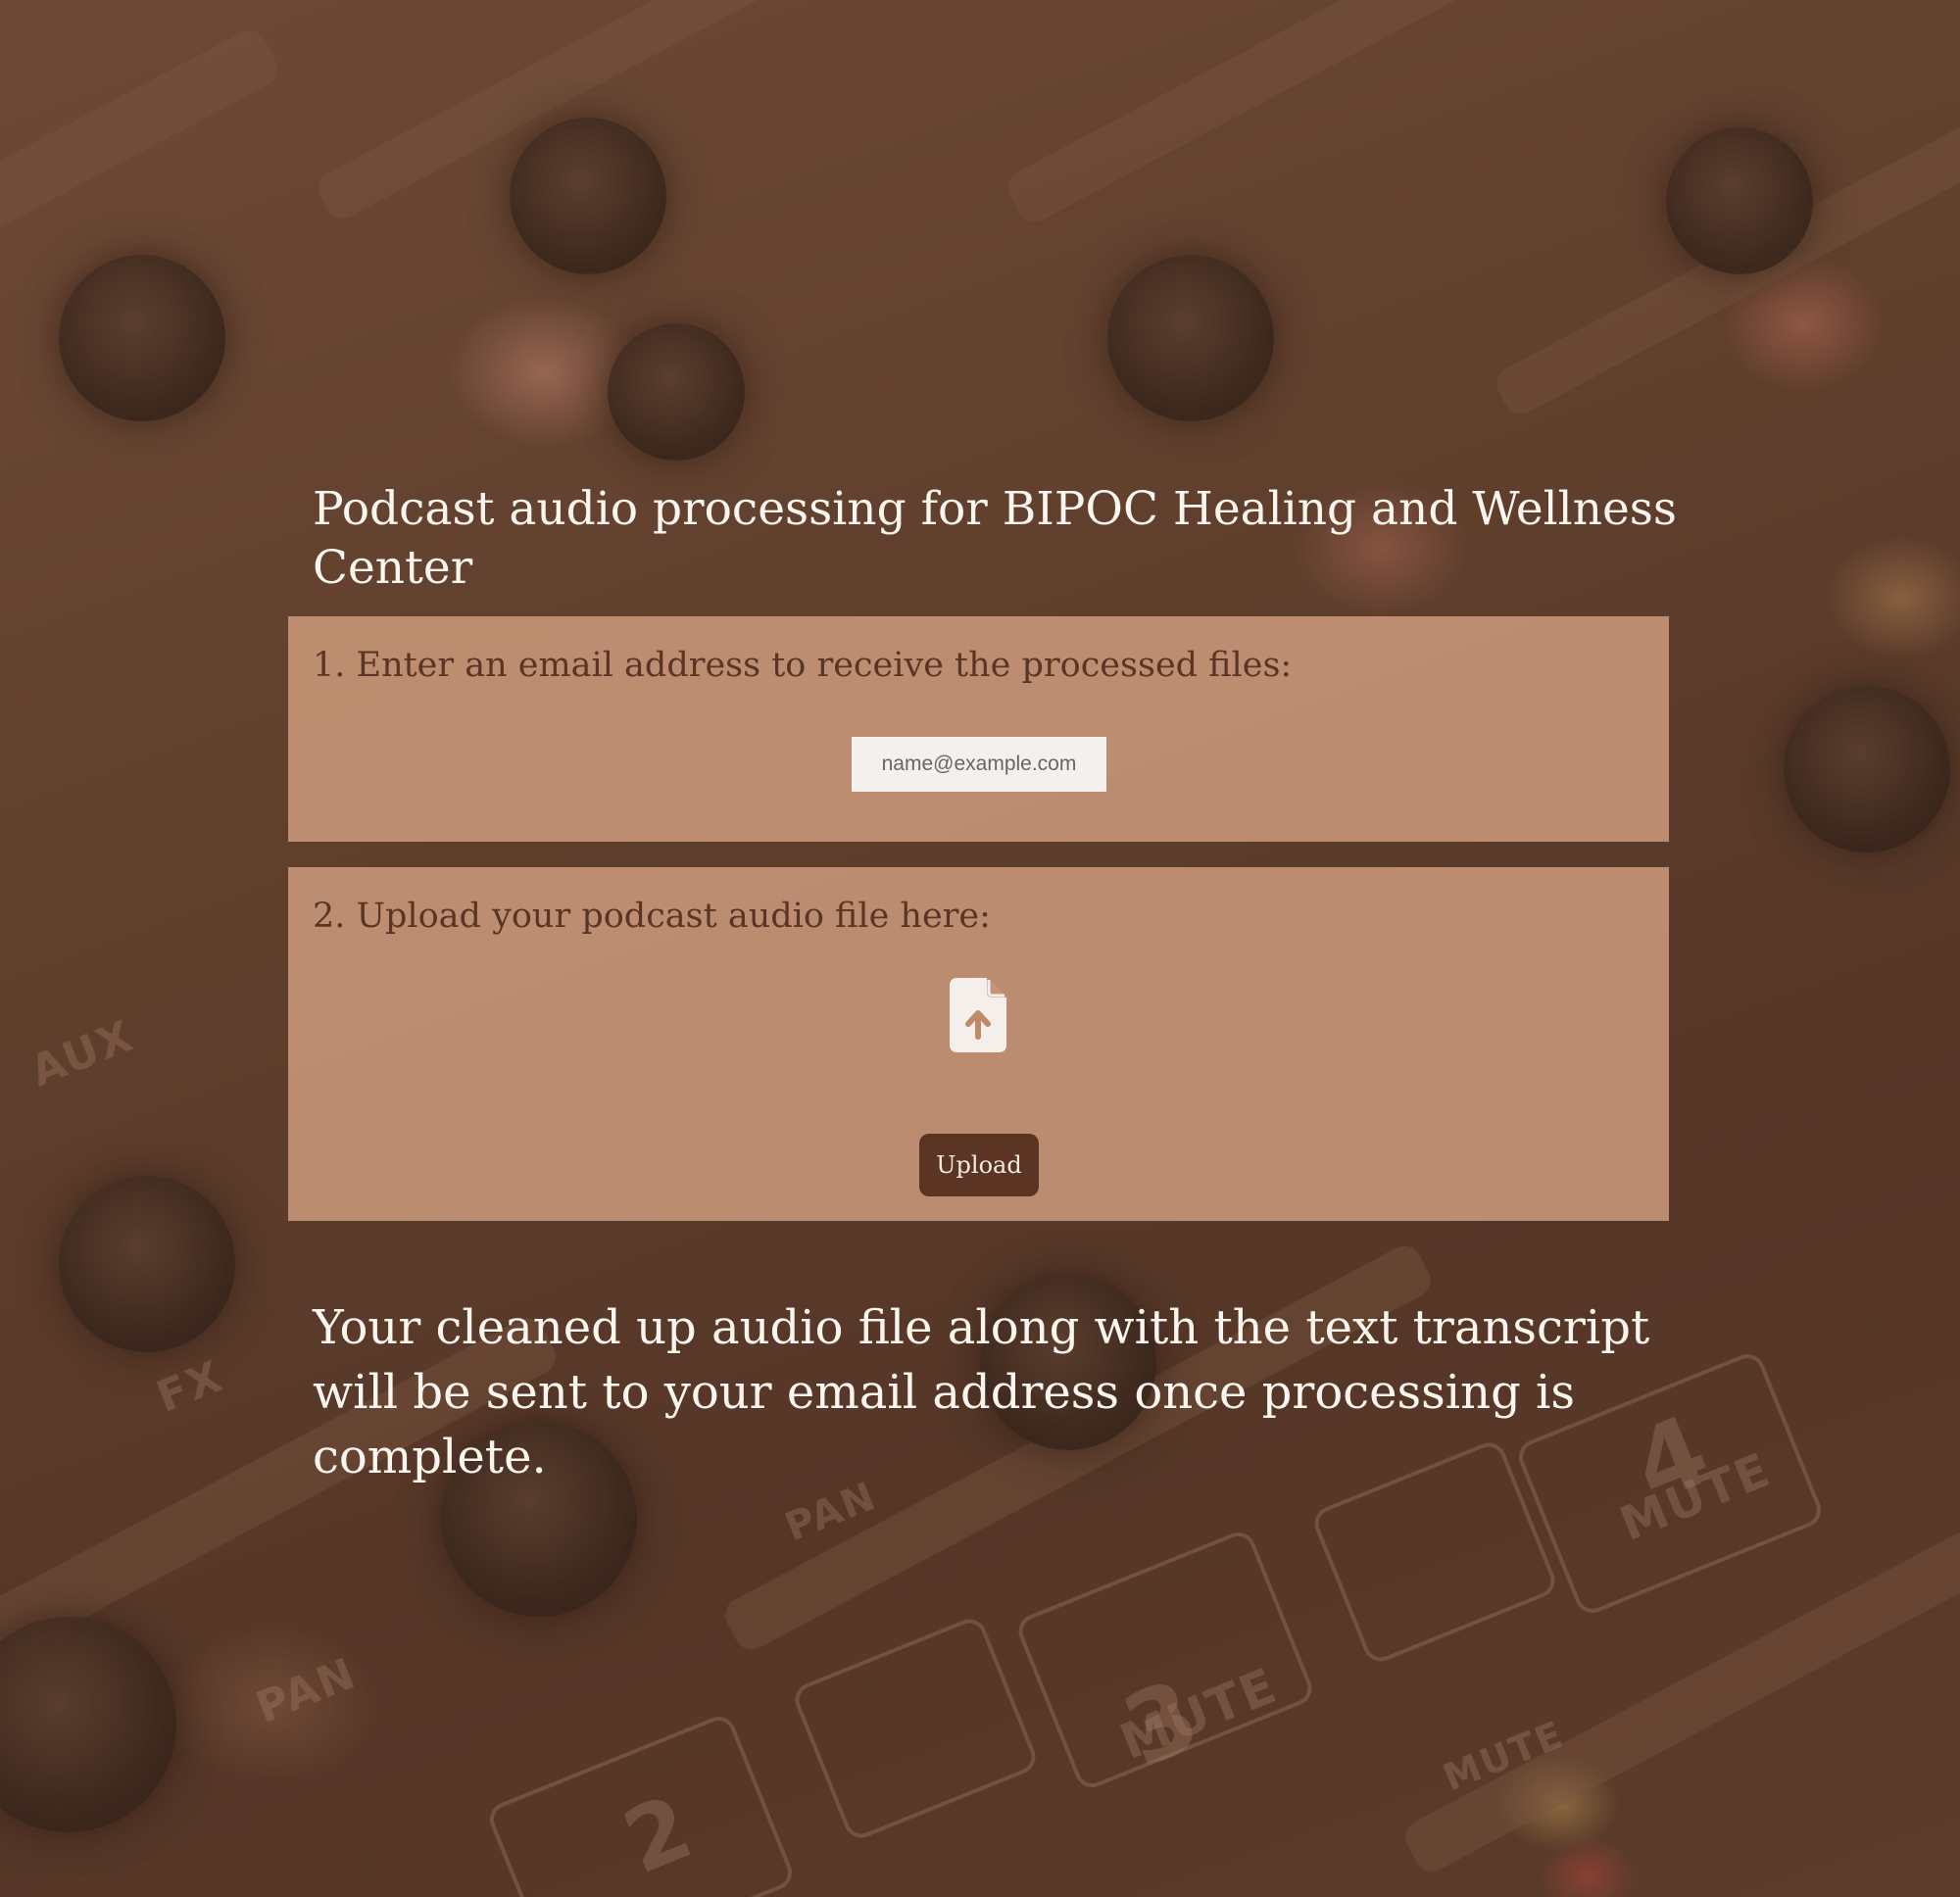 The image size is (1960, 1897). I want to click on upload-button: Upload, so click(979, 1165).